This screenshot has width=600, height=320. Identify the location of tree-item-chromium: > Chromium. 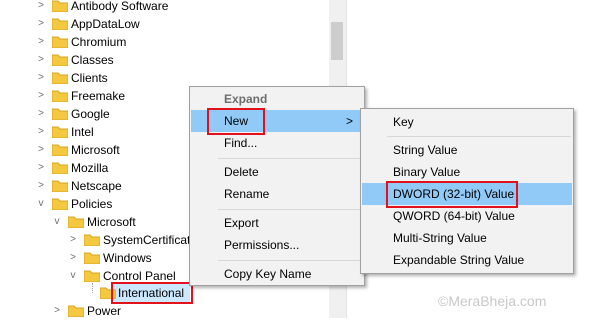
(181, 42).